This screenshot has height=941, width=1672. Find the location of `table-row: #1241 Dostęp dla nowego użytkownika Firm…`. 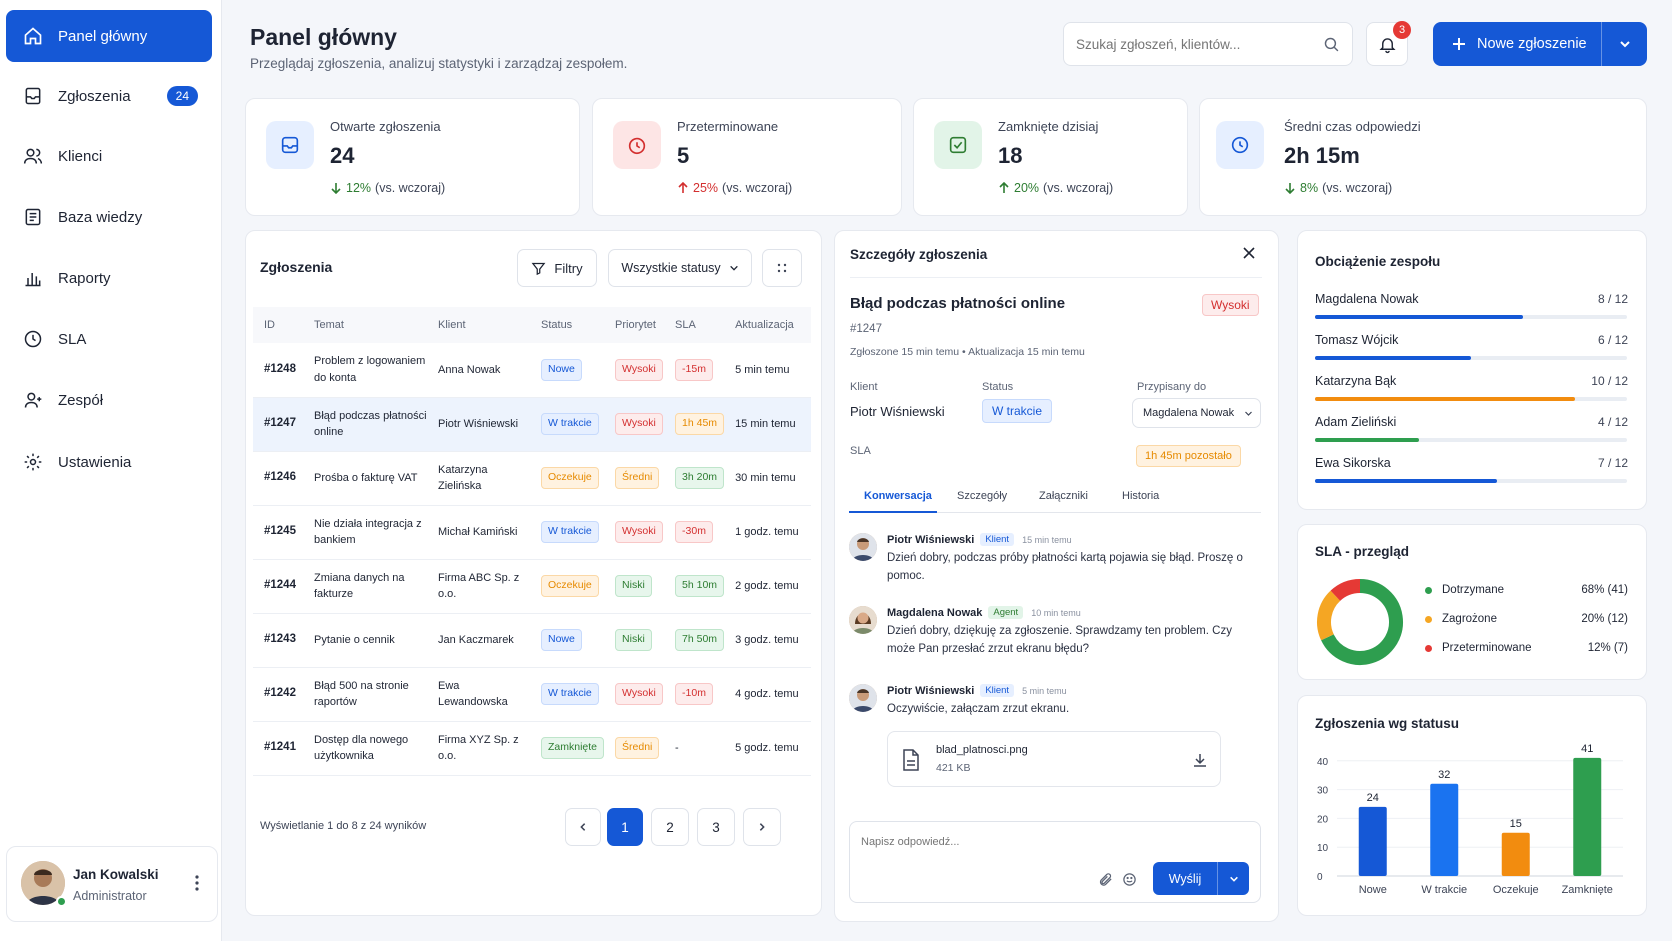

table-row: #1241 Dostęp dla nowego użytkownika Firm… is located at coordinates (532, 748).